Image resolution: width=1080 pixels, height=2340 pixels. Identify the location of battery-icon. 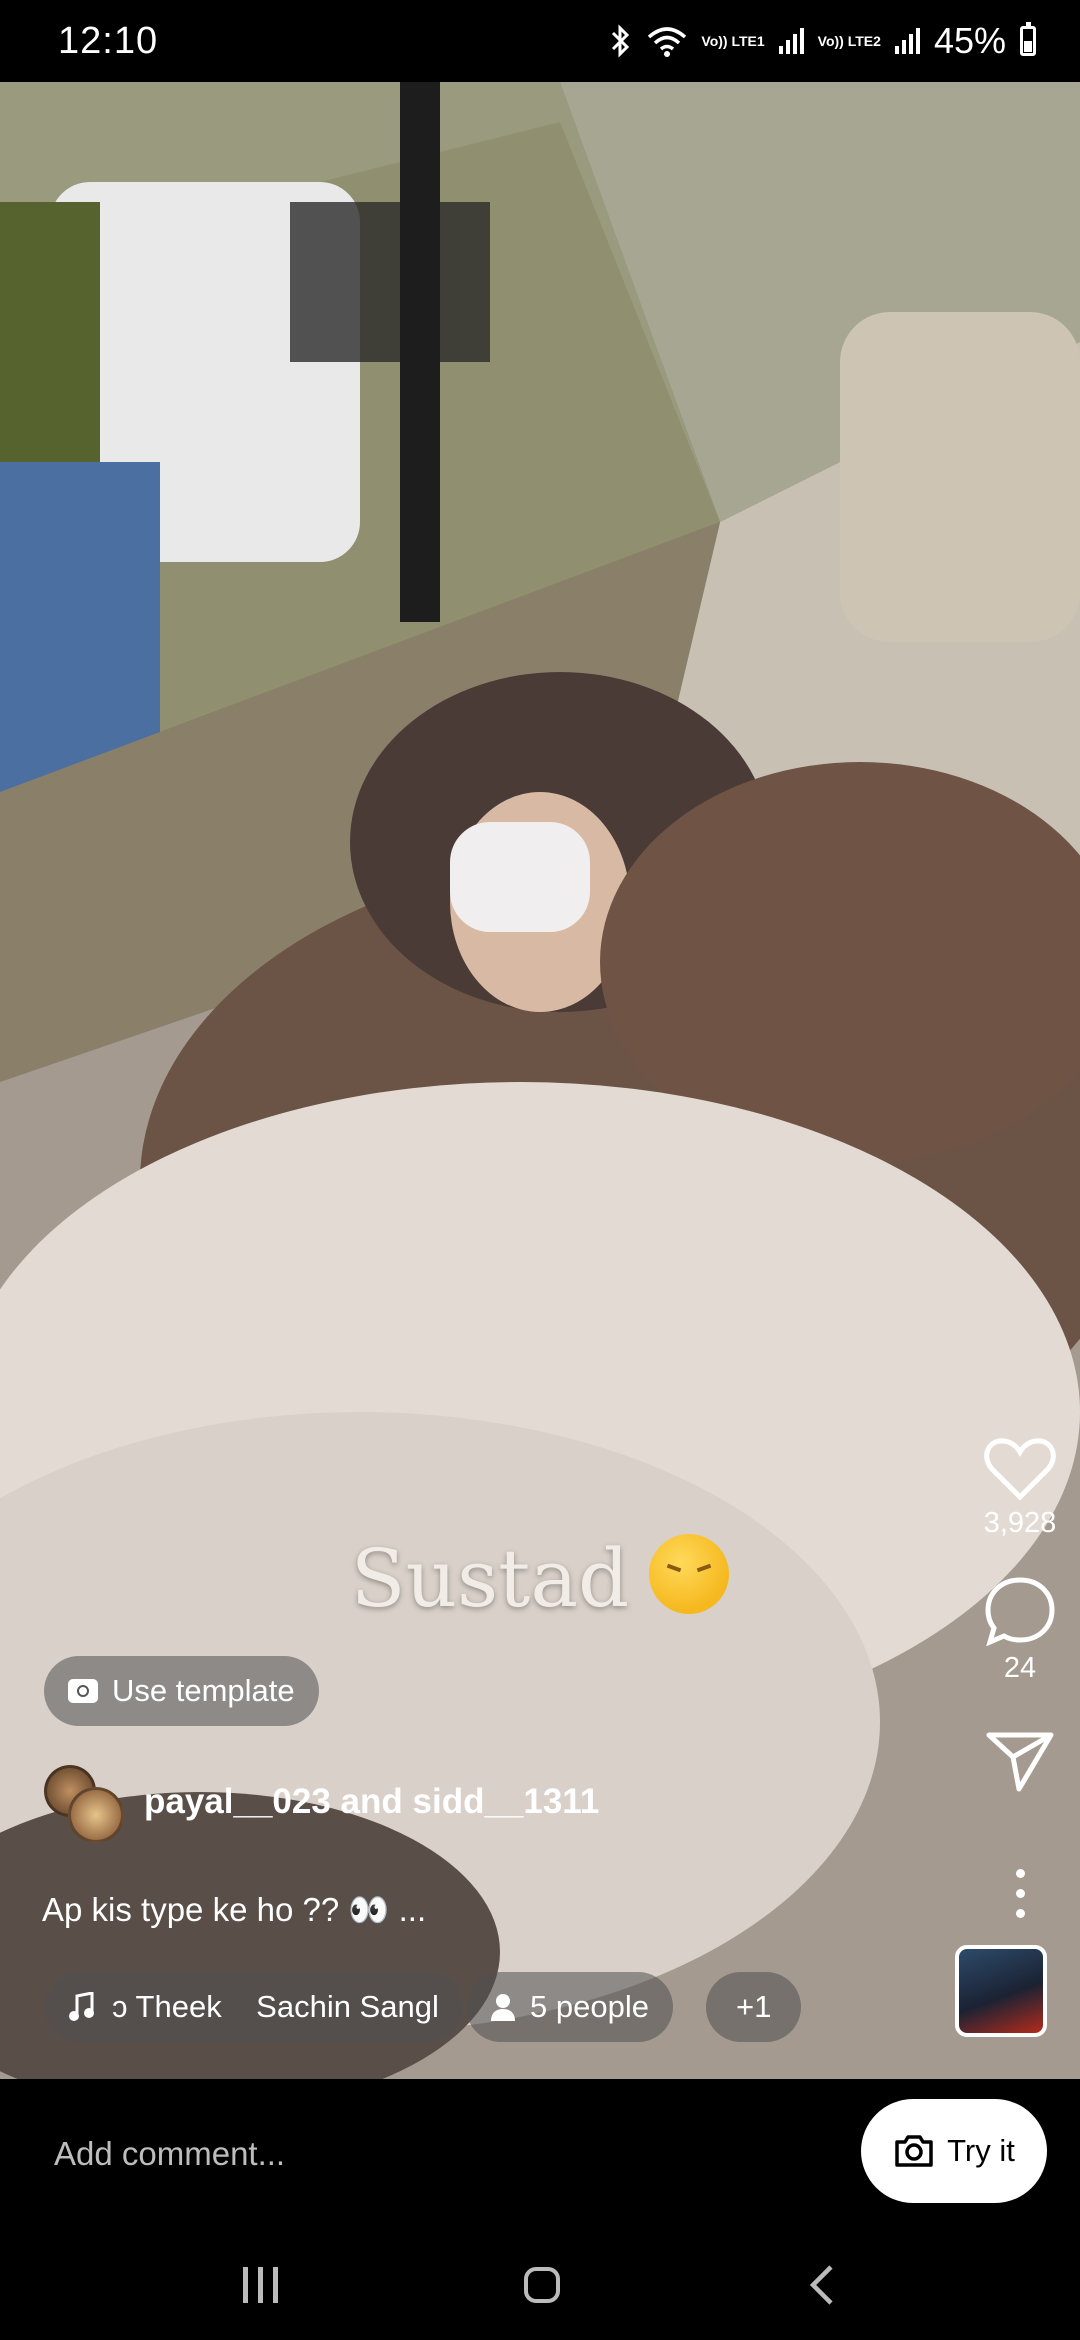
(1028, 39).